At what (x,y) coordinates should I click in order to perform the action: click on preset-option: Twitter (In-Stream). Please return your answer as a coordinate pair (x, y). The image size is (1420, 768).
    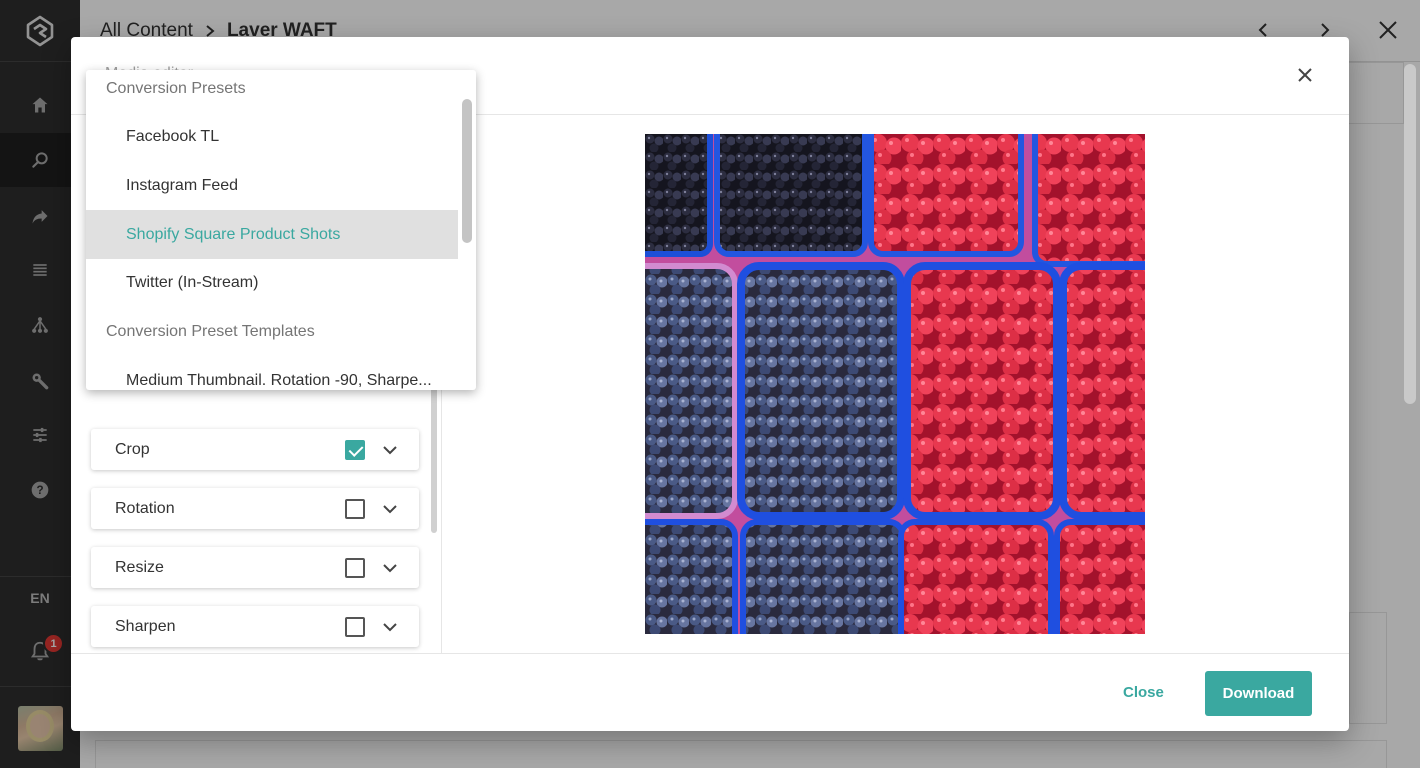
    Looking at the image, I should click on (272, 282).